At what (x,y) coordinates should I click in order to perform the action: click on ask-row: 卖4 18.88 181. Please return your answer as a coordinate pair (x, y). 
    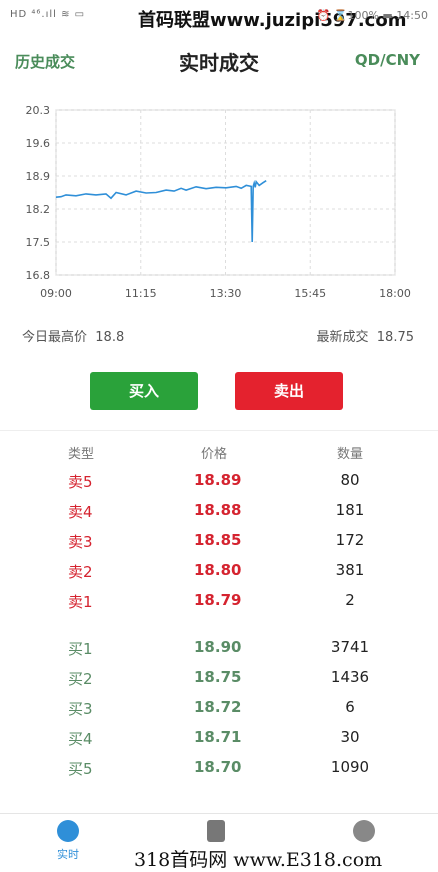
    Looking at the image, I should click on (219, 515).